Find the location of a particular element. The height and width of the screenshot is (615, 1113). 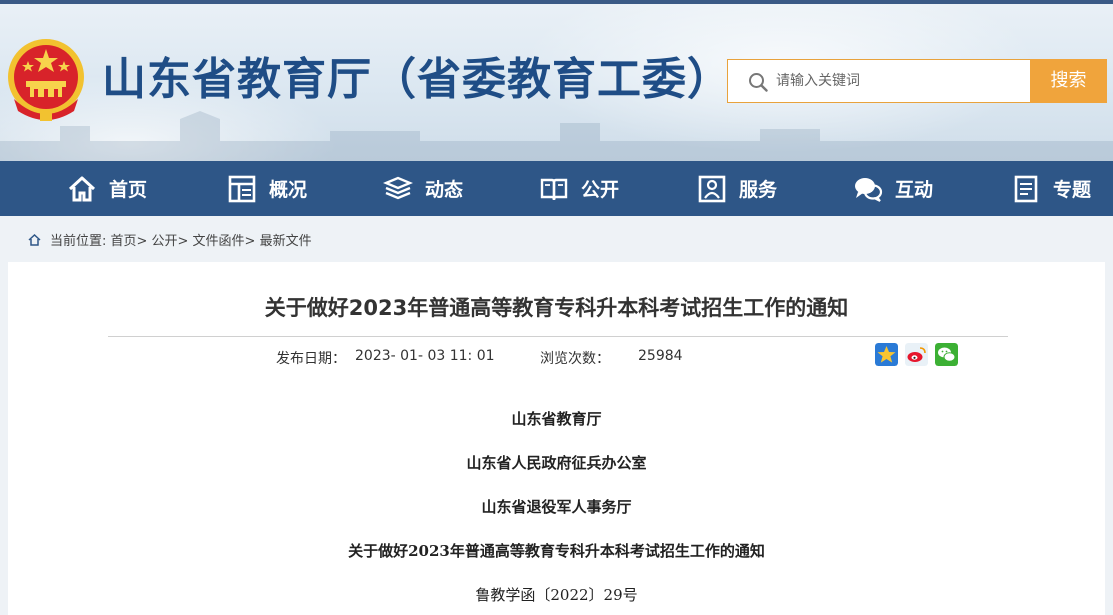

breadcrumb-text: 当前位置: 首页> 公开> 文件函件> 最新文件 is located at coordinates (181, 239).